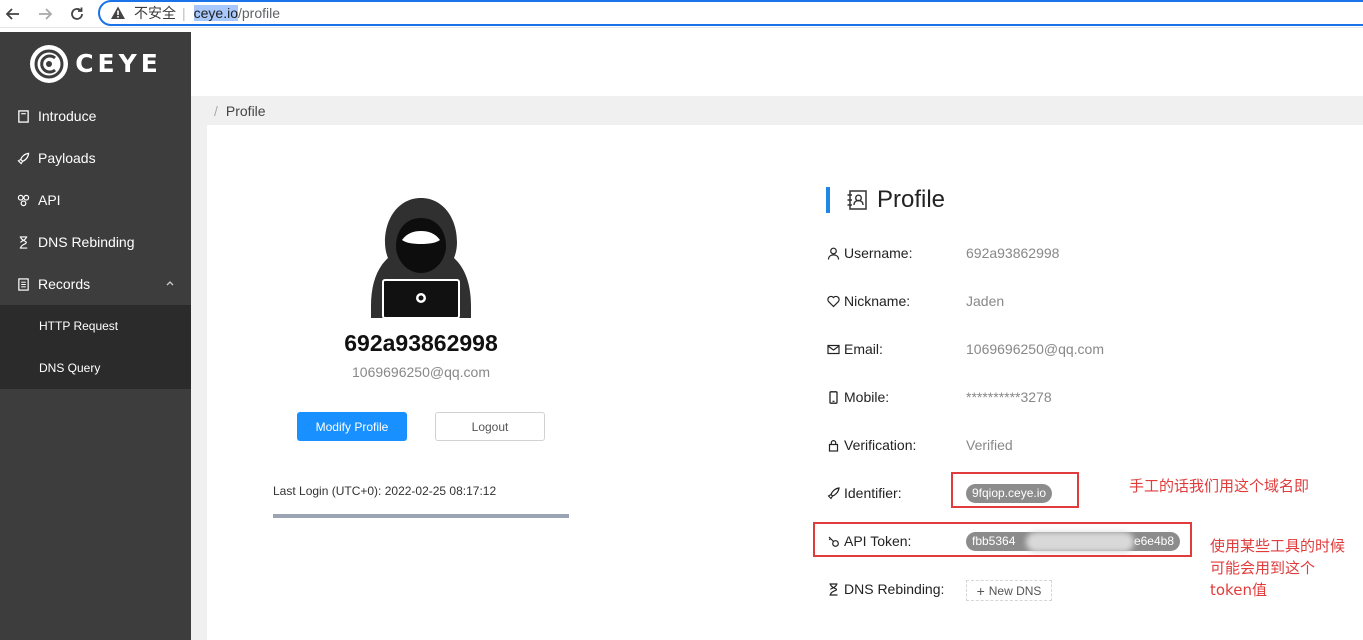  What do you see at coordinates (833, 349) in the screenshot?
I see `mail-icon` at bounding box center [833, 349].